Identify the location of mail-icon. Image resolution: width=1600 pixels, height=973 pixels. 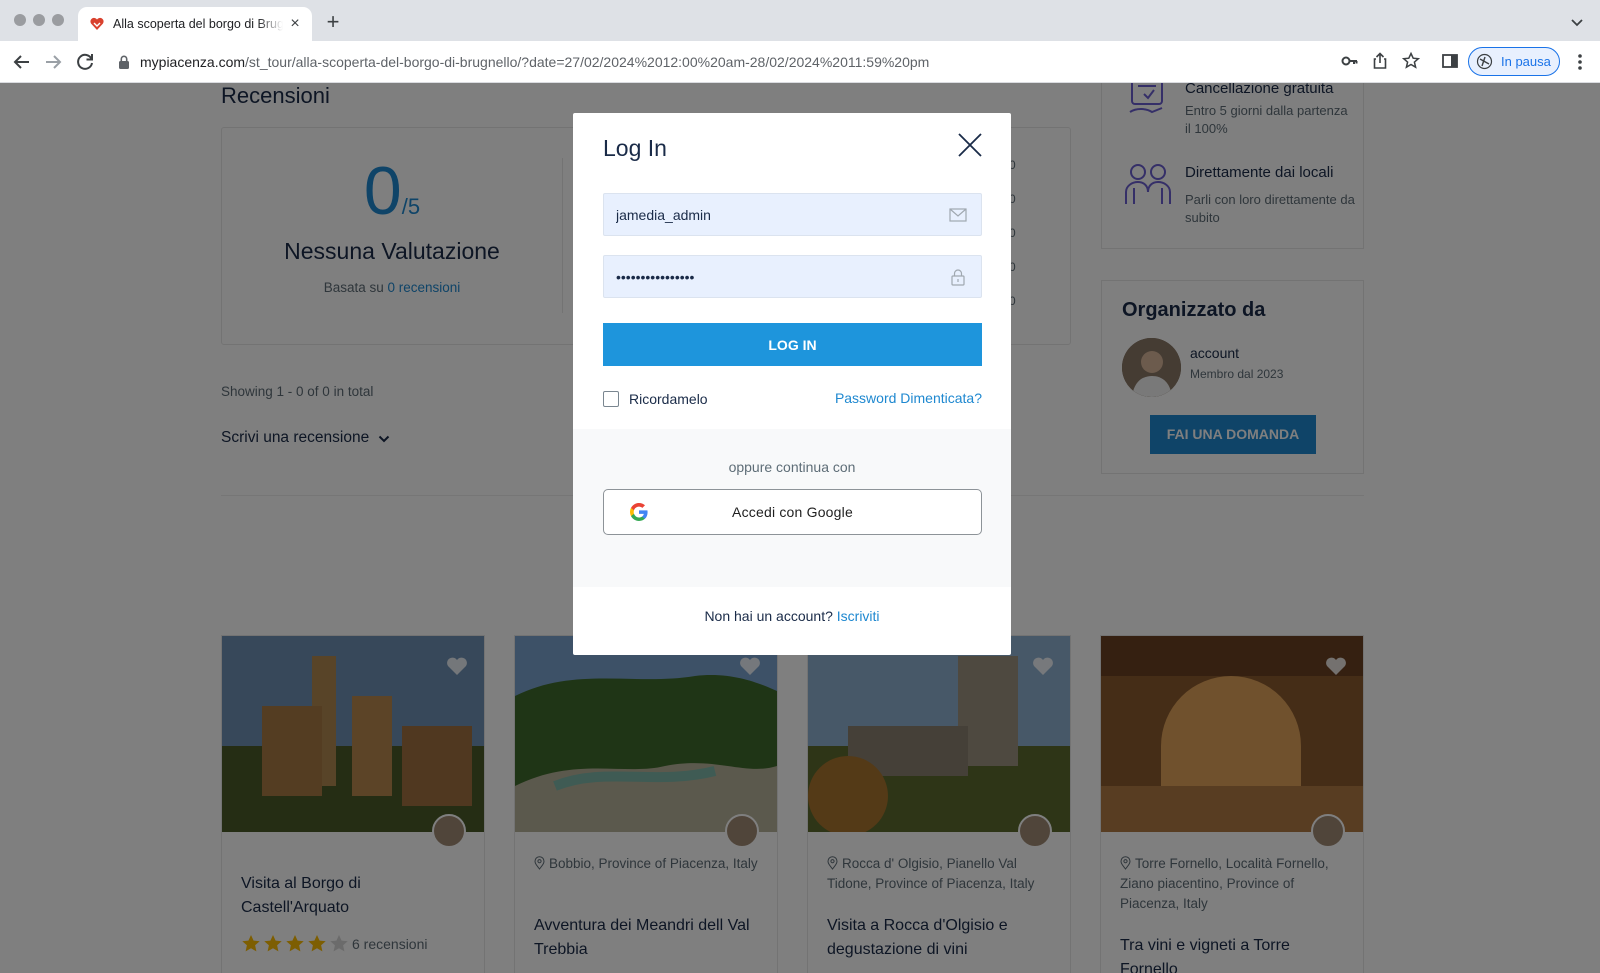
(958, 215).